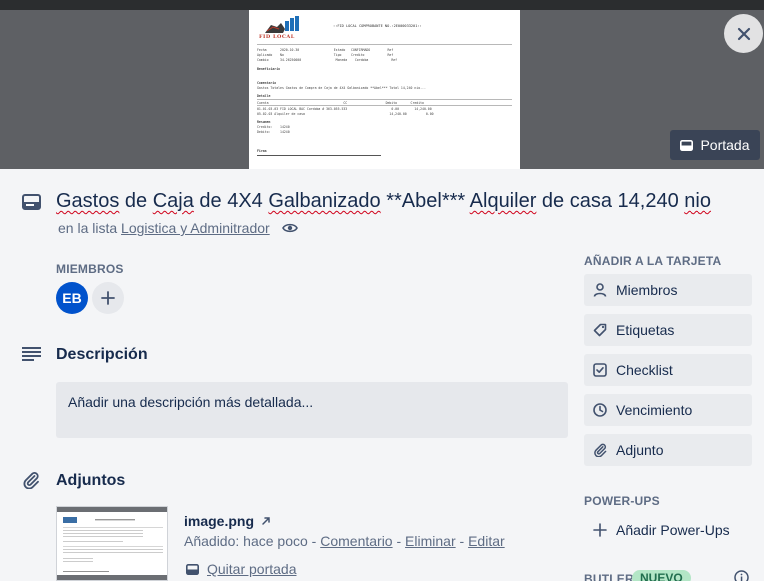  Describe the element at coordinates (102, 354) in the screenshot. I see `description-heading: Descripción` at that location.